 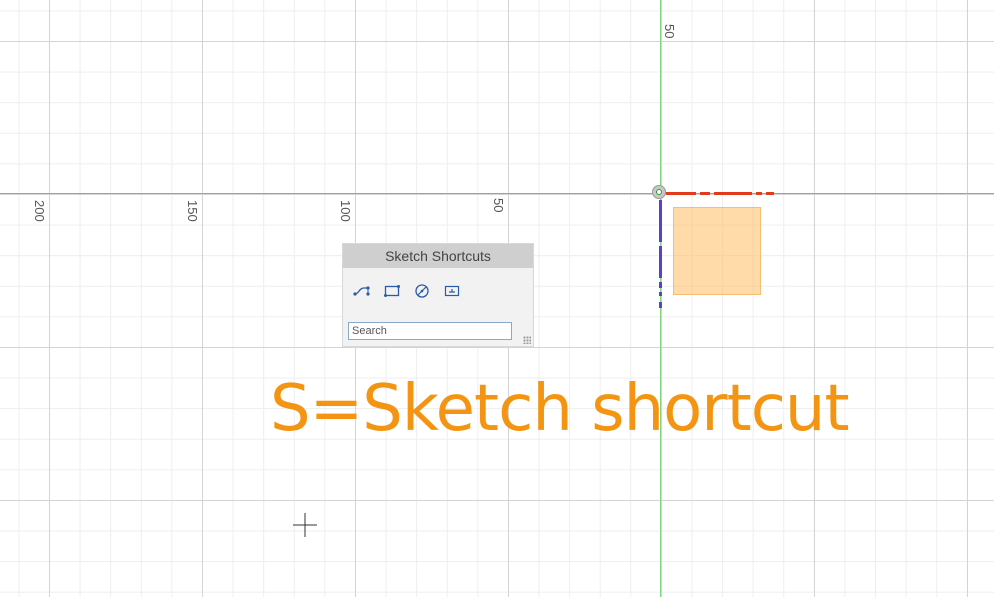 I want to click on shortcut-icons, so click(x=407, y=291).